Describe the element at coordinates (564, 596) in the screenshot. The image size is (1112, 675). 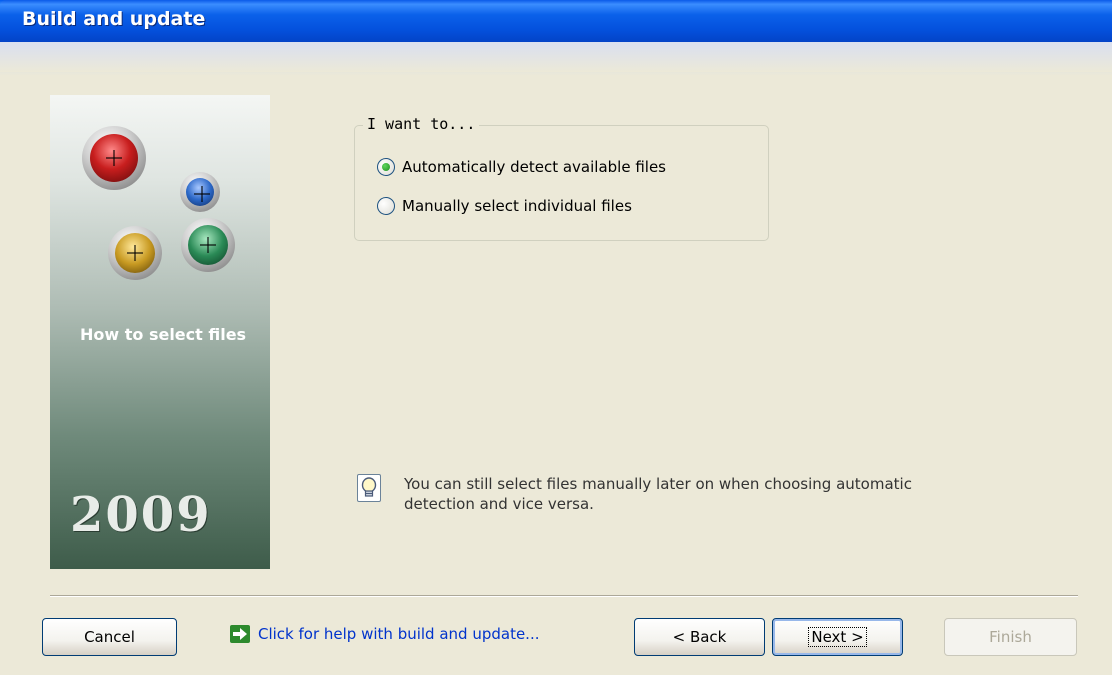
I see `footer-separator` at that location.